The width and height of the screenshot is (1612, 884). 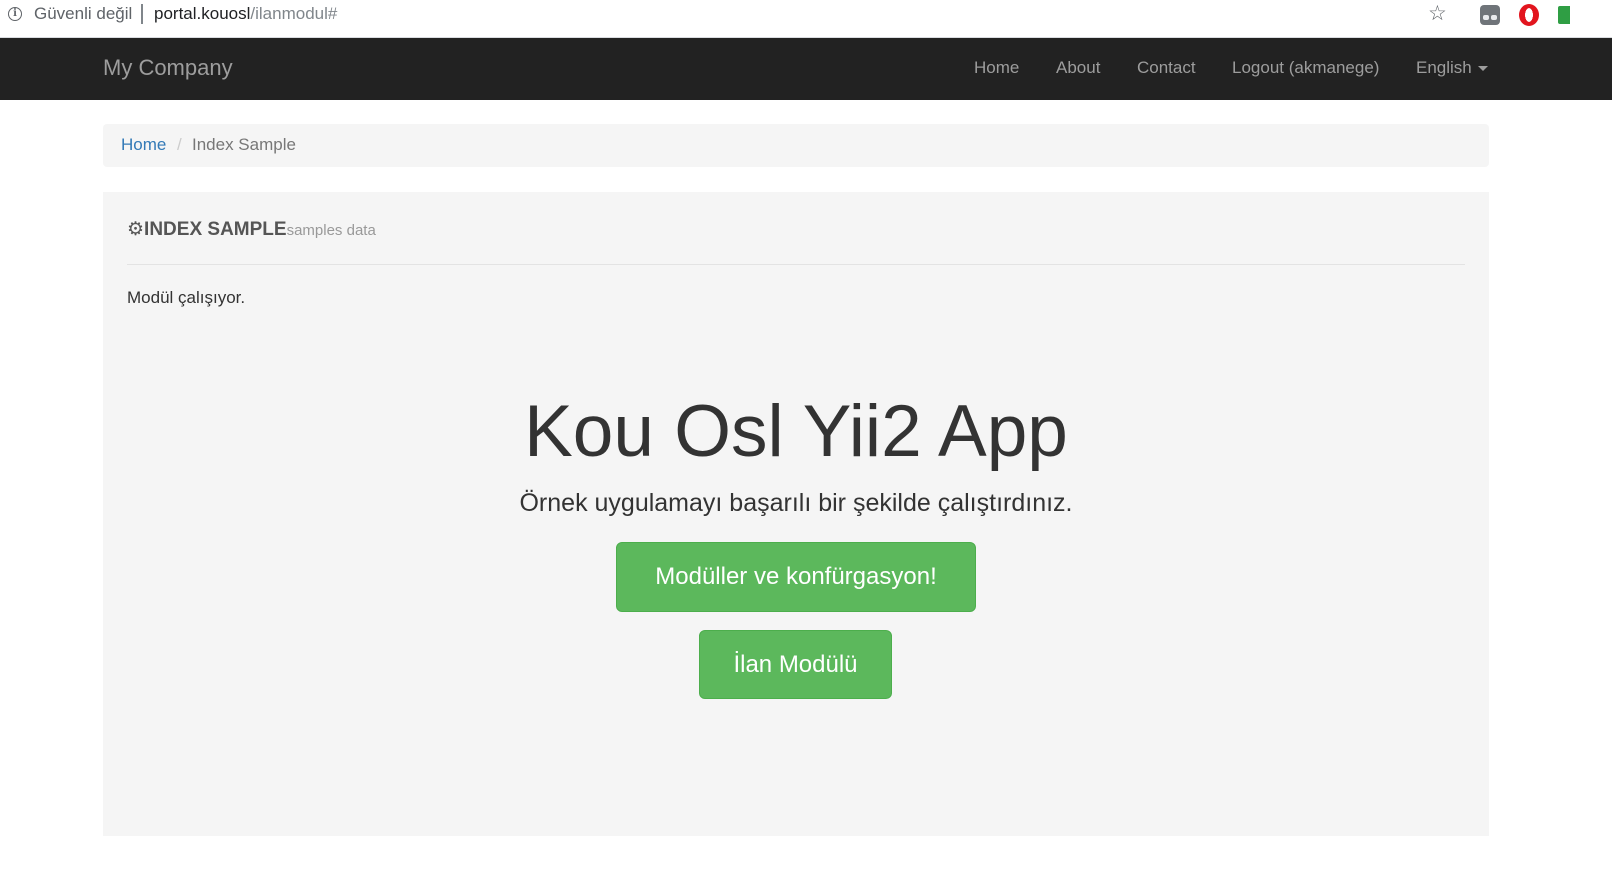 I want to click on ilan-module-button: İlan Modülü, so click(x=795, y=664).